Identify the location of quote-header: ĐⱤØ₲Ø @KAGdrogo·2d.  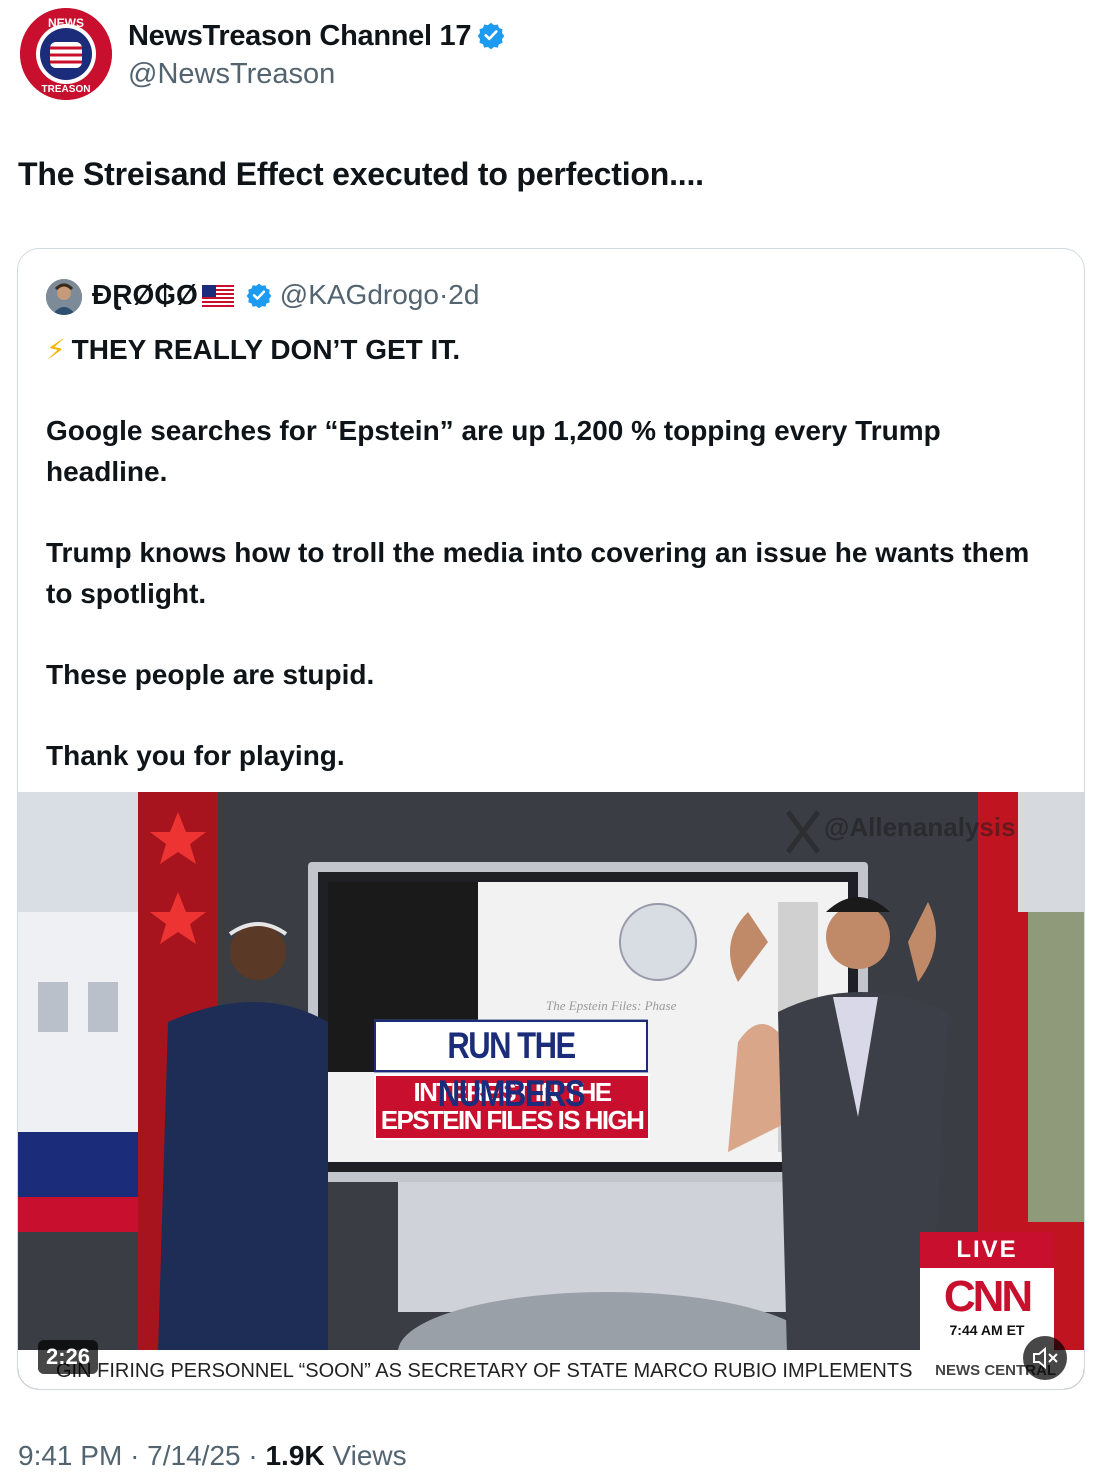
(285, 295).